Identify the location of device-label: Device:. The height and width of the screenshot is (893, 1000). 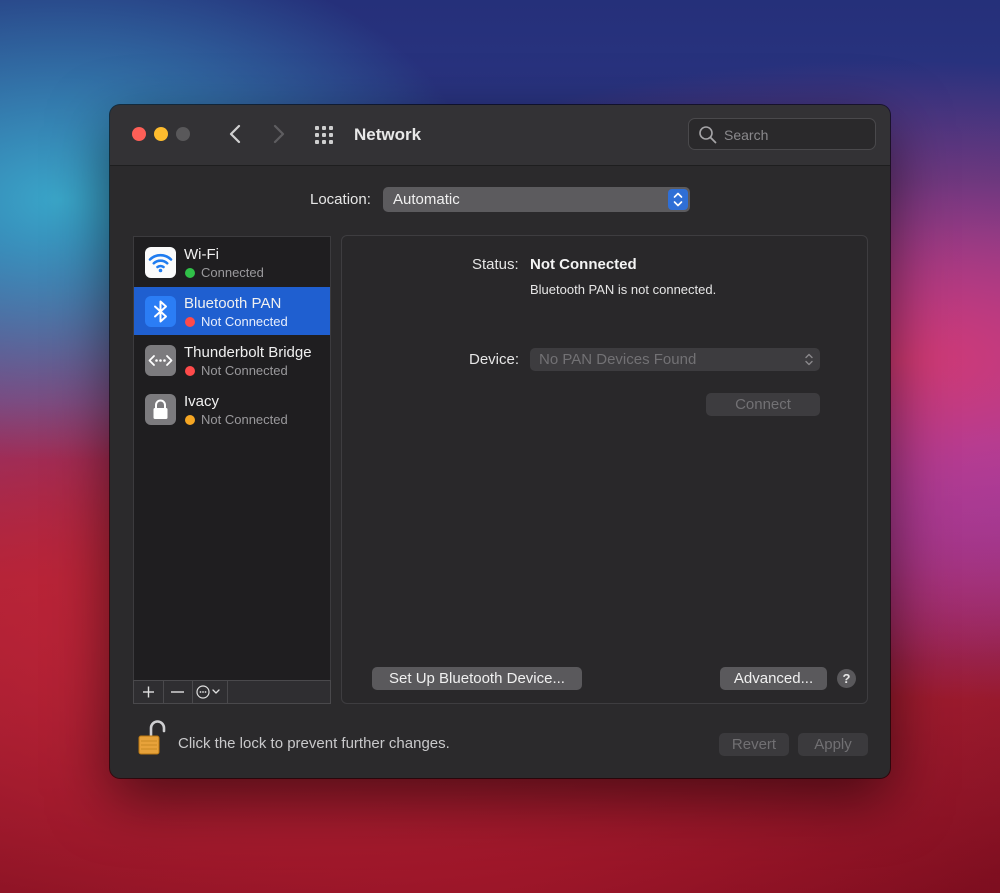
(494, 359).